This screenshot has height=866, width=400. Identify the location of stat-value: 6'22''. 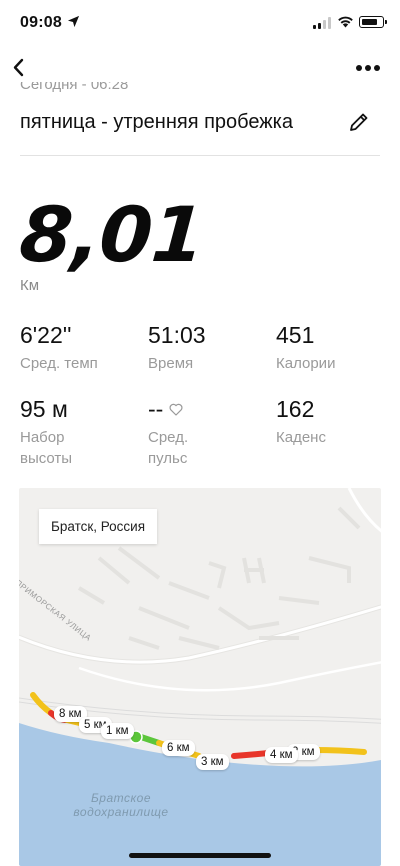
(46, 335).